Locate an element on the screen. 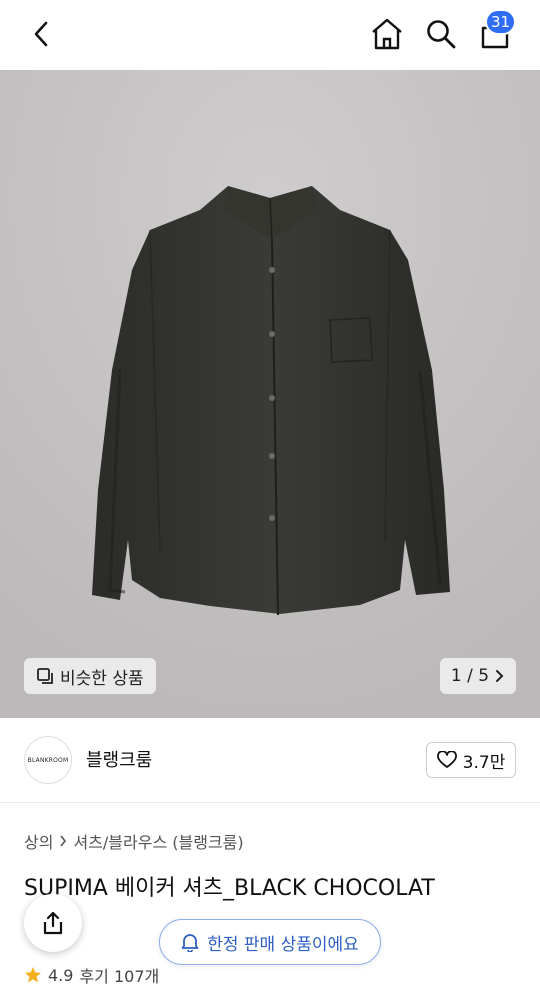  similar-products-label: 비슷한 상품 is located at coordinates (102, 678).